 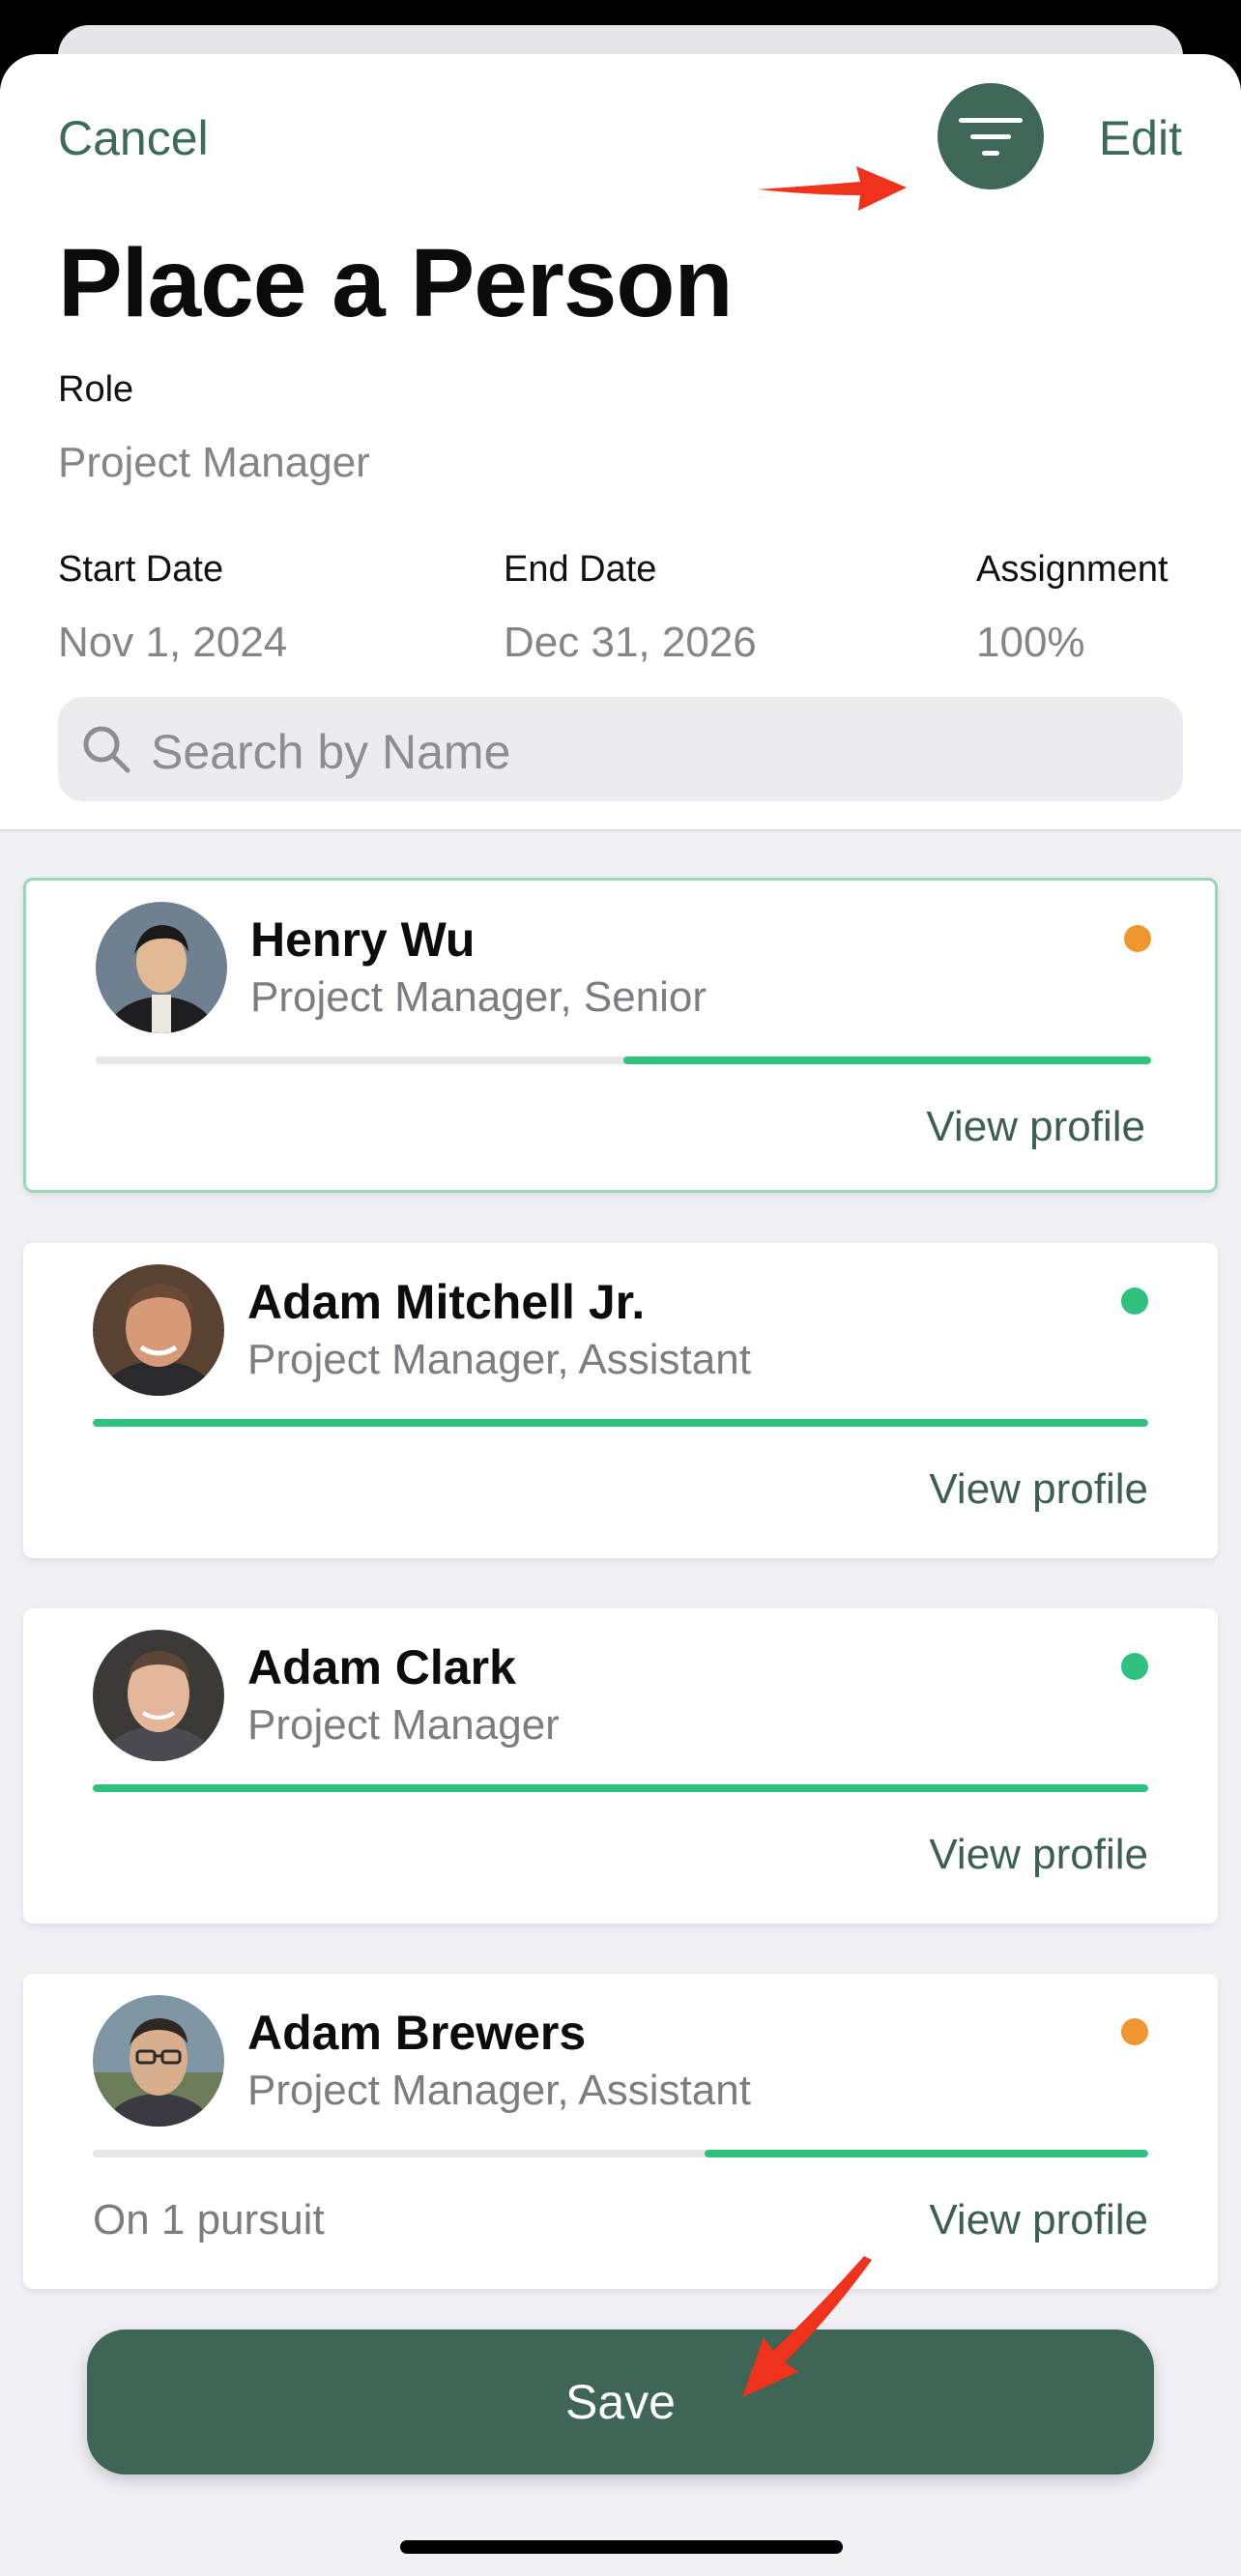 I want to click on candidate-name: Adam Mitchell Jr., so click(x=446, y=1302).